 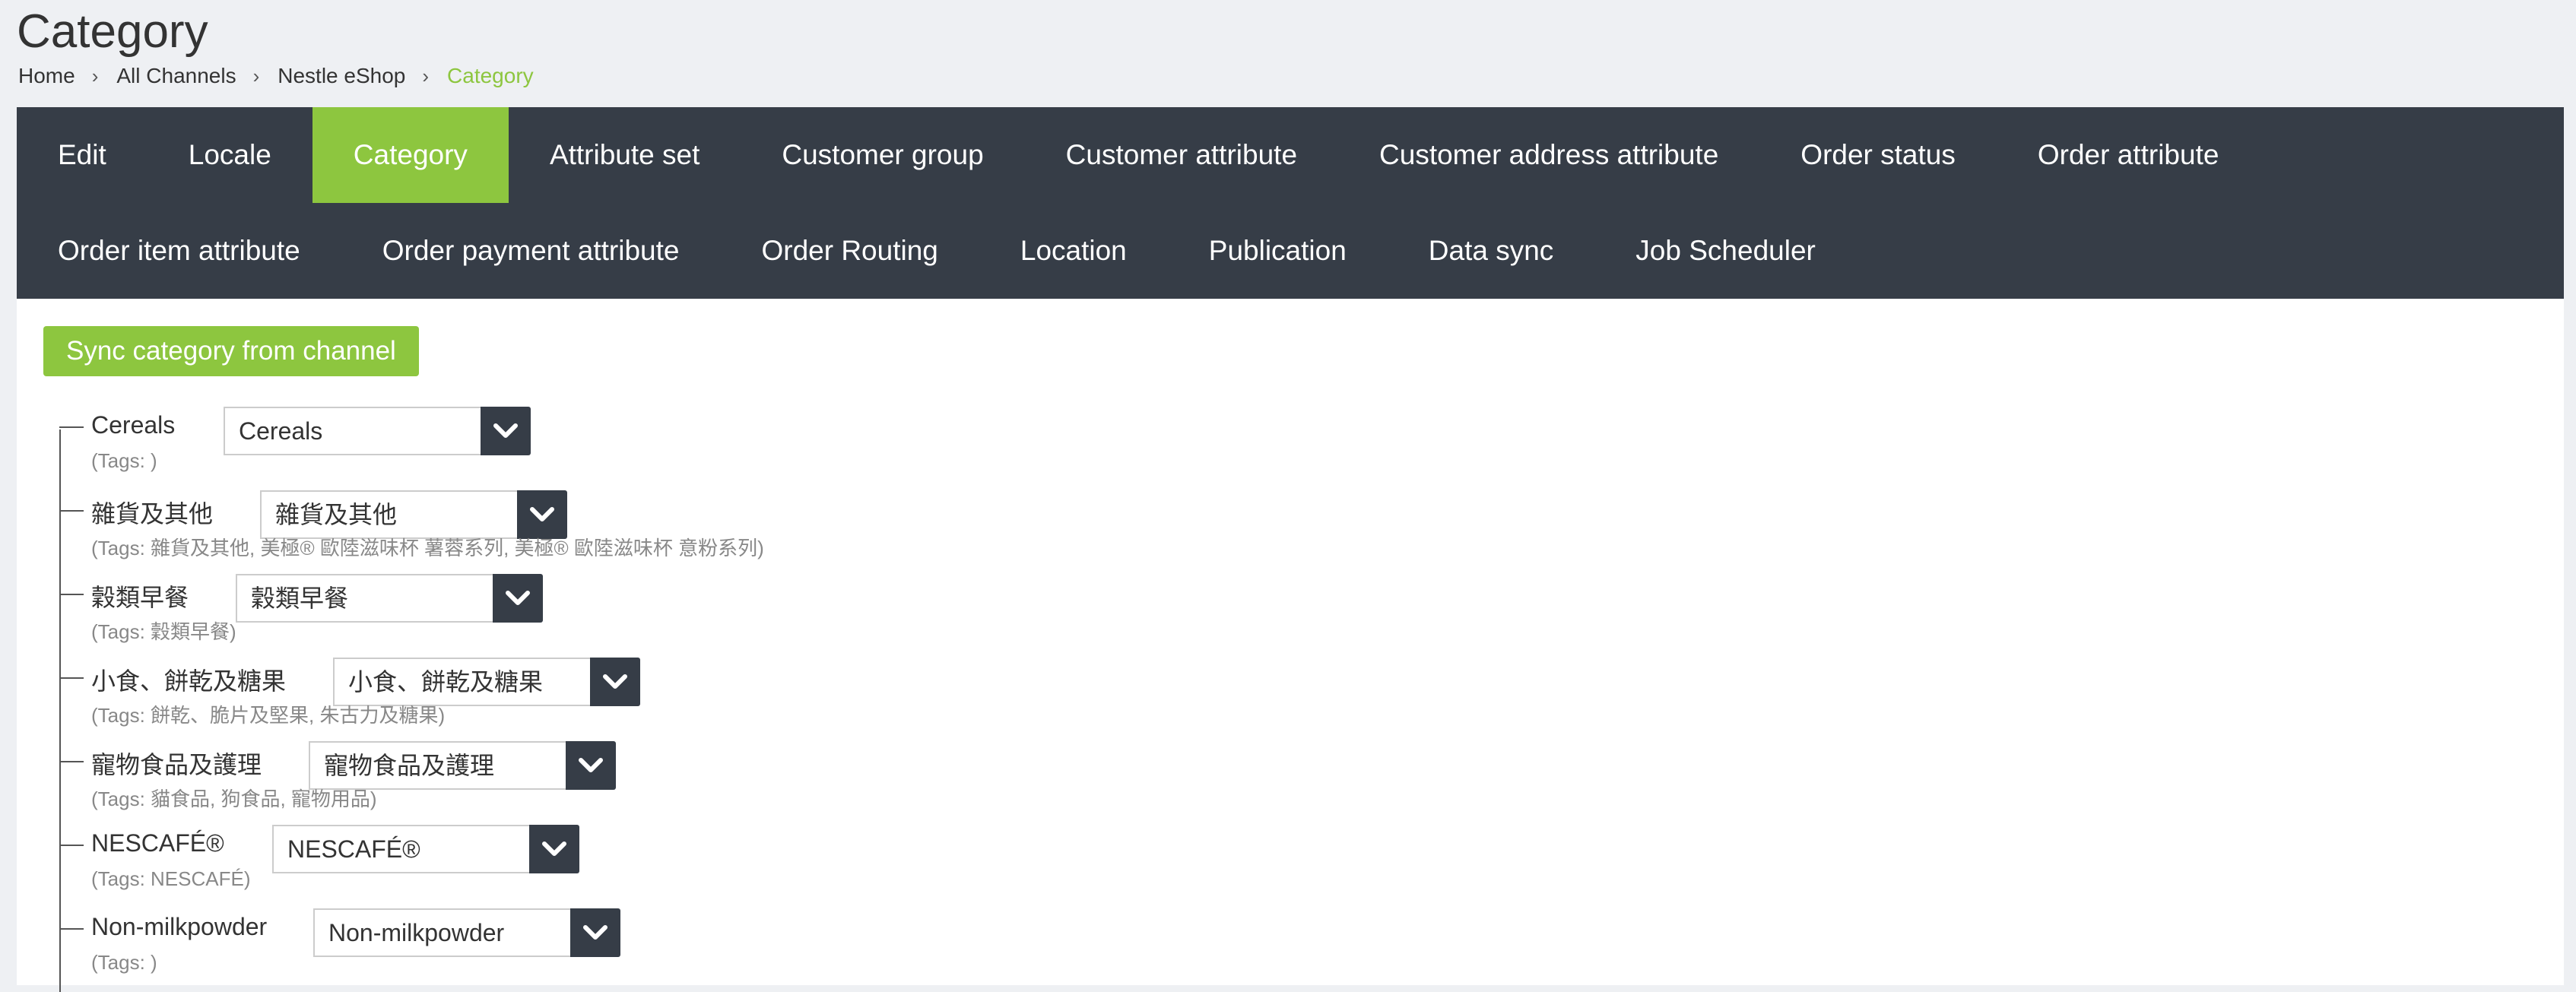 What do you see at coordinates (342, 76) in the screenshot?
I see `breadcrumb-channel: Nestle eShop` at bounding box center [342, 76].